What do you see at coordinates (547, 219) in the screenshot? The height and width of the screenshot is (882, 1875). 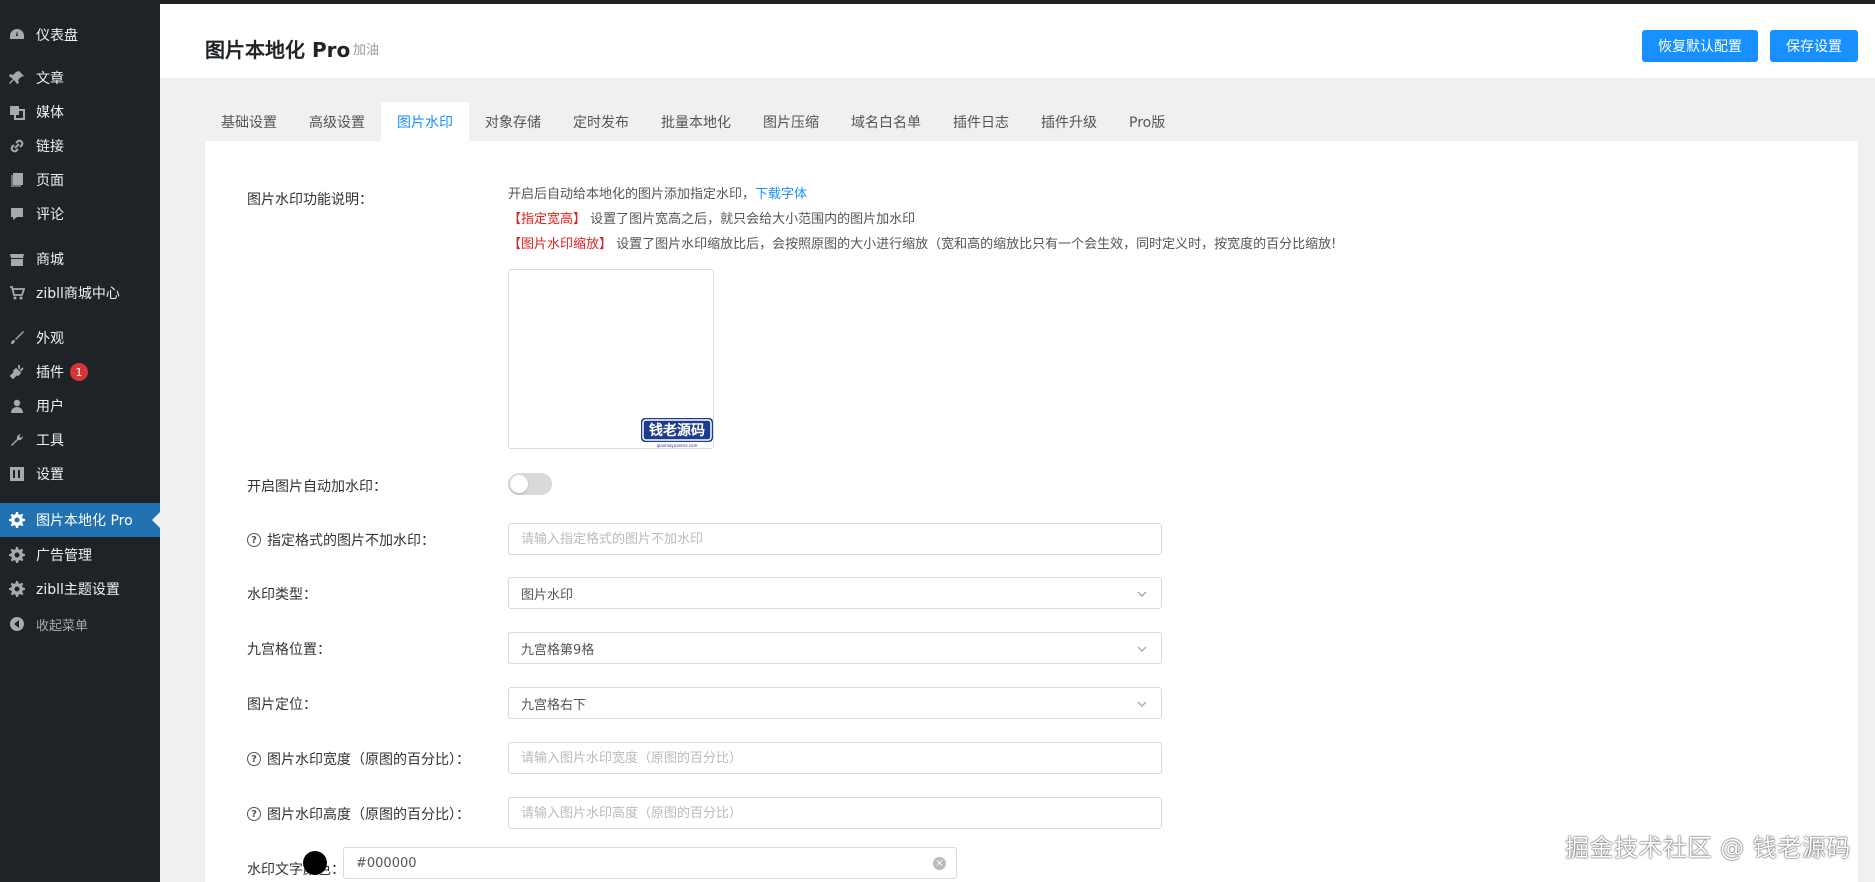 I see `size-tag: 【指定宽高】` at bounding box center [547, 219].